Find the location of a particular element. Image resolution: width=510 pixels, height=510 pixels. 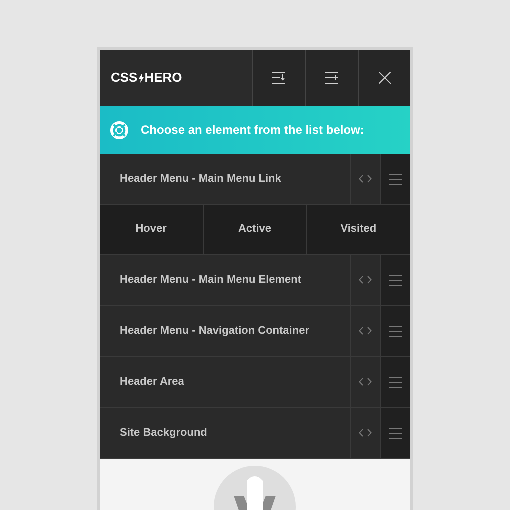

collapse-list-button is located at coordinates (278, 78).